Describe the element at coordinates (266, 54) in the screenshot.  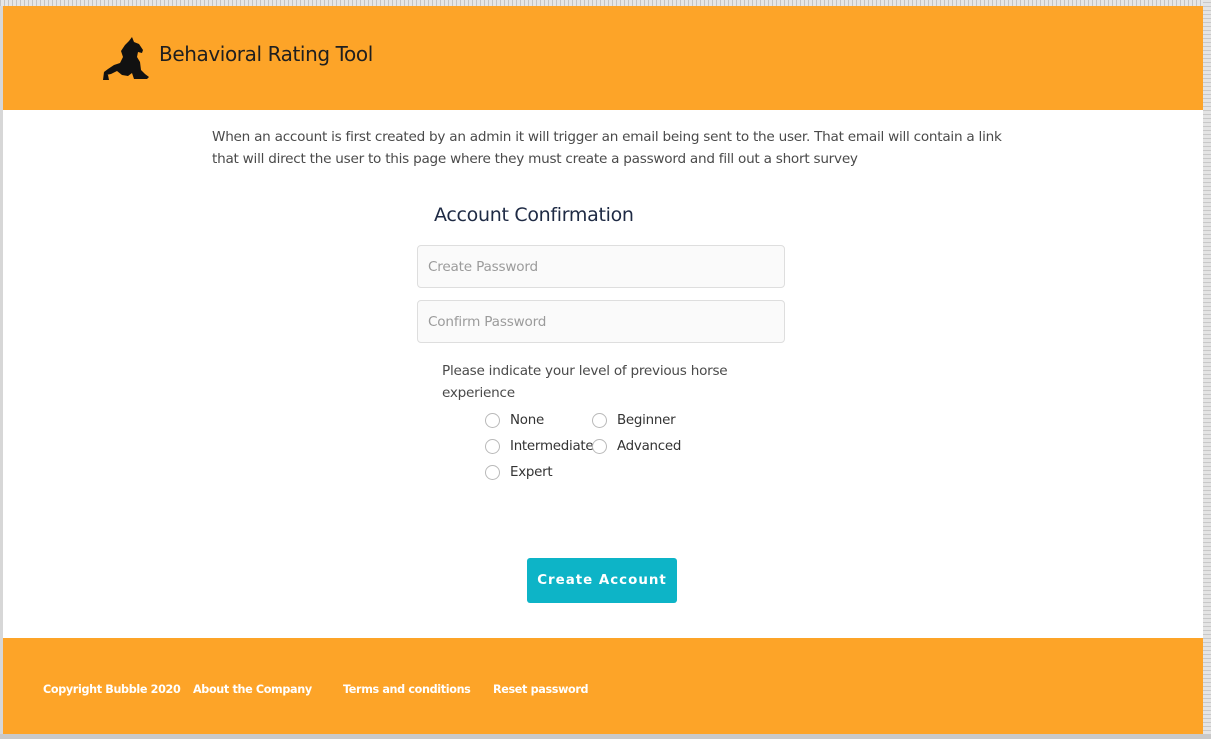
I see `app-title: Behavioral Rating Tool` at that location.